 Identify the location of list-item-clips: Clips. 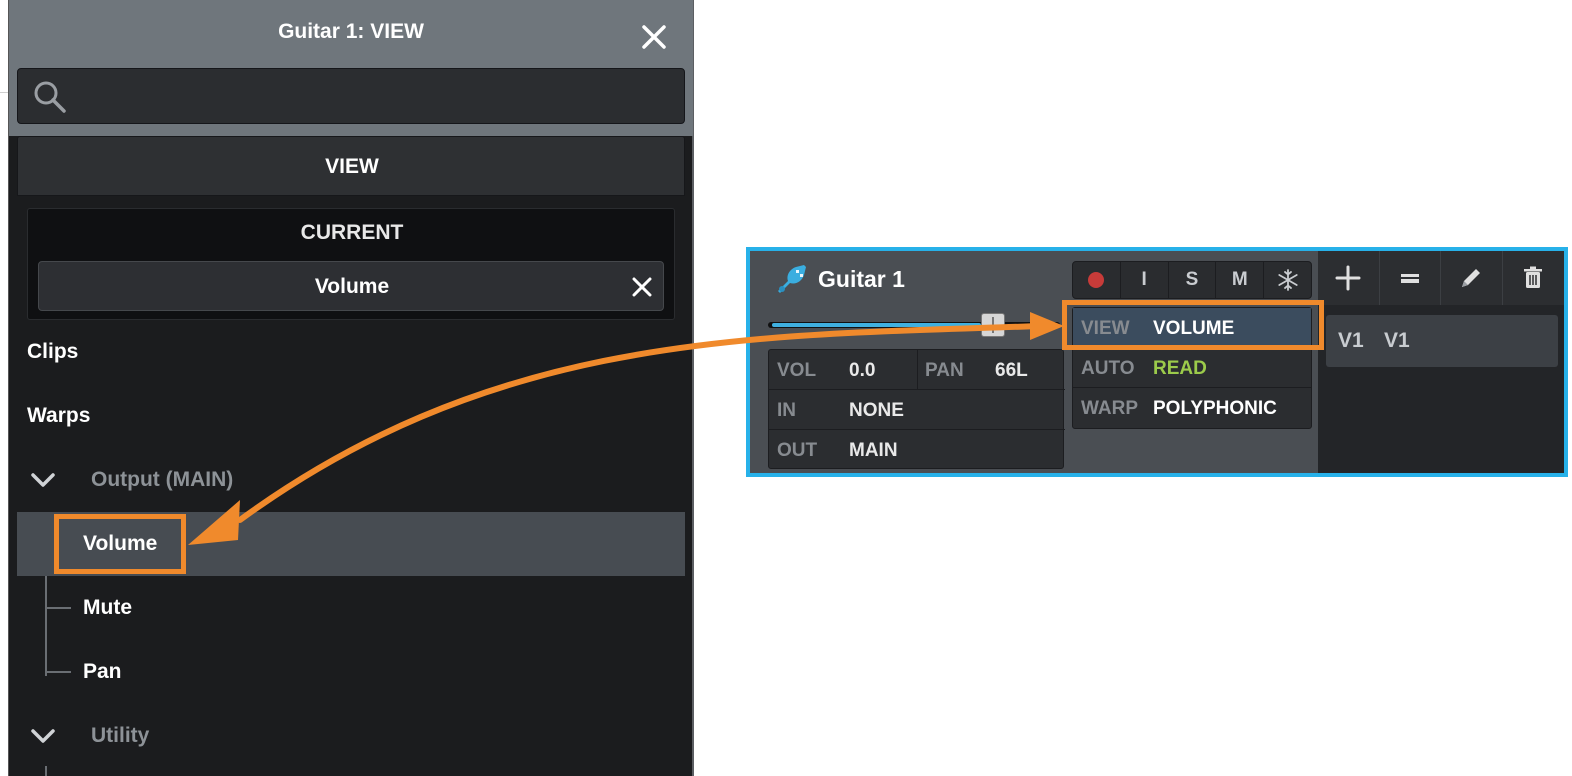
(52, 352).